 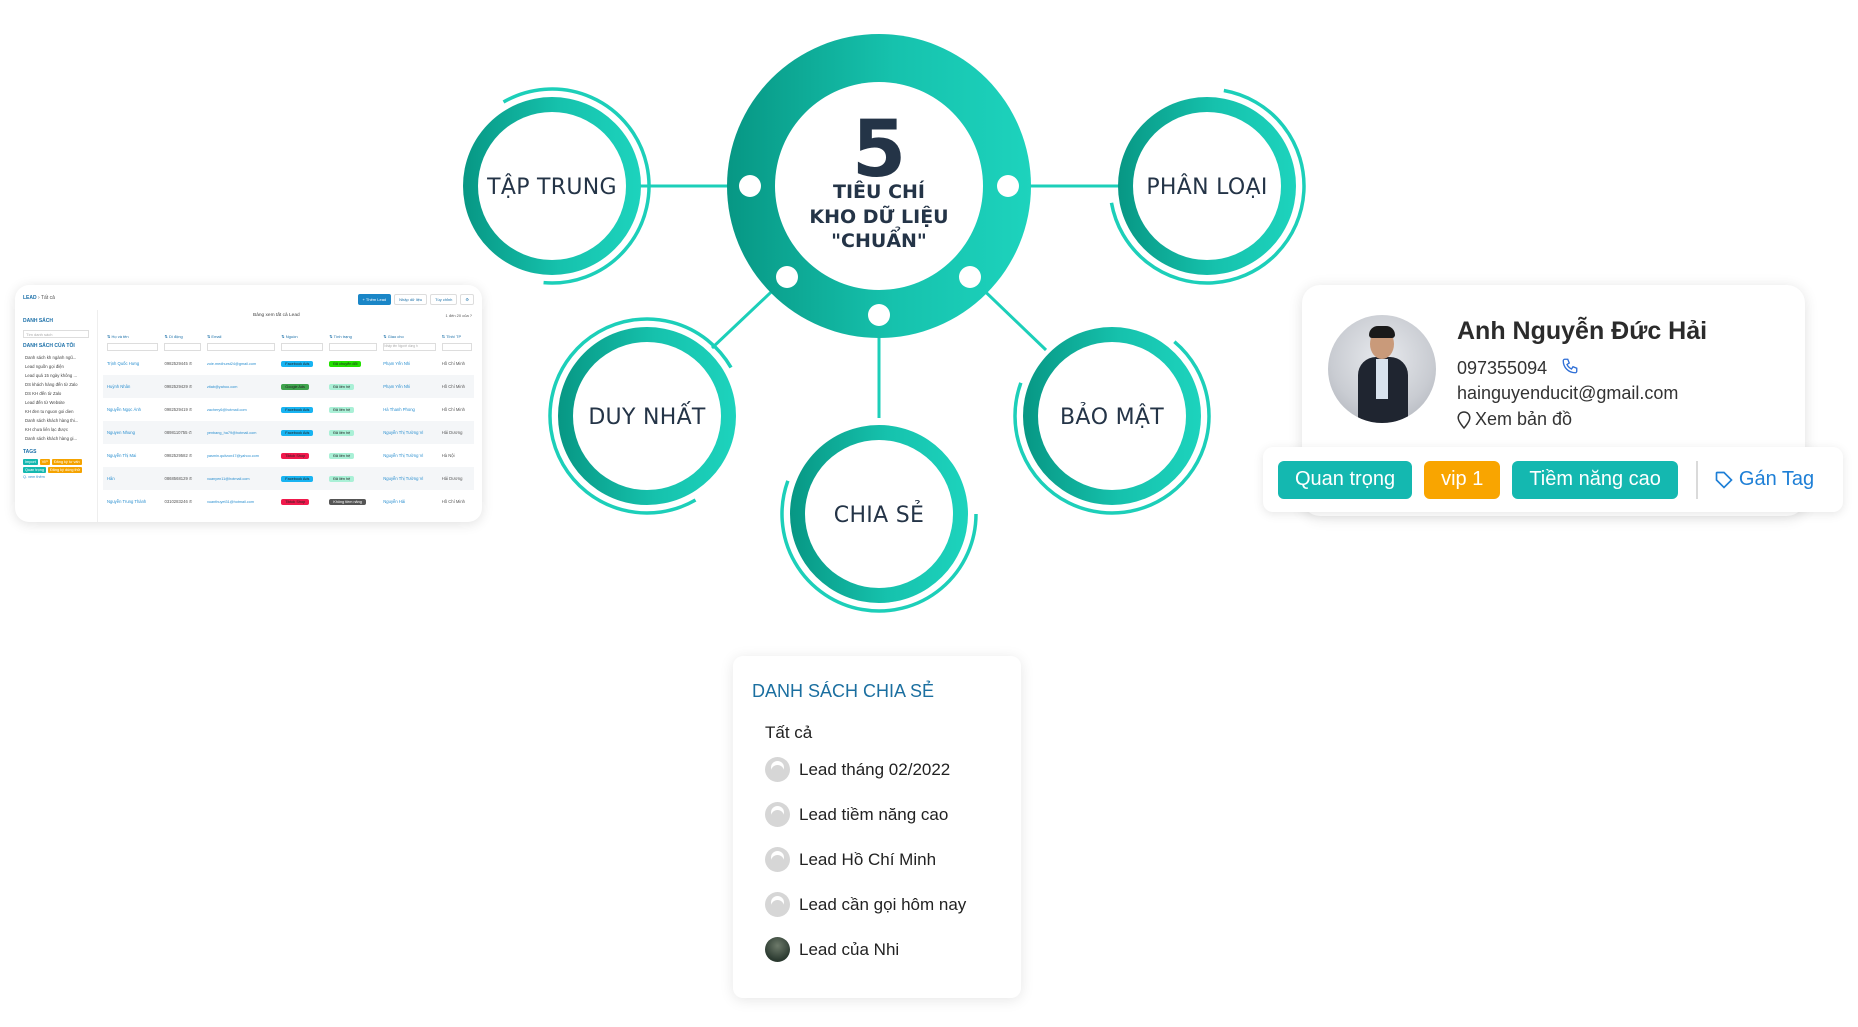 What do you see at coordinates (1206, 187) in the screenshot?
I see `criterion-label: PHÂN LOẠI` at bounding box center [1206, 187].